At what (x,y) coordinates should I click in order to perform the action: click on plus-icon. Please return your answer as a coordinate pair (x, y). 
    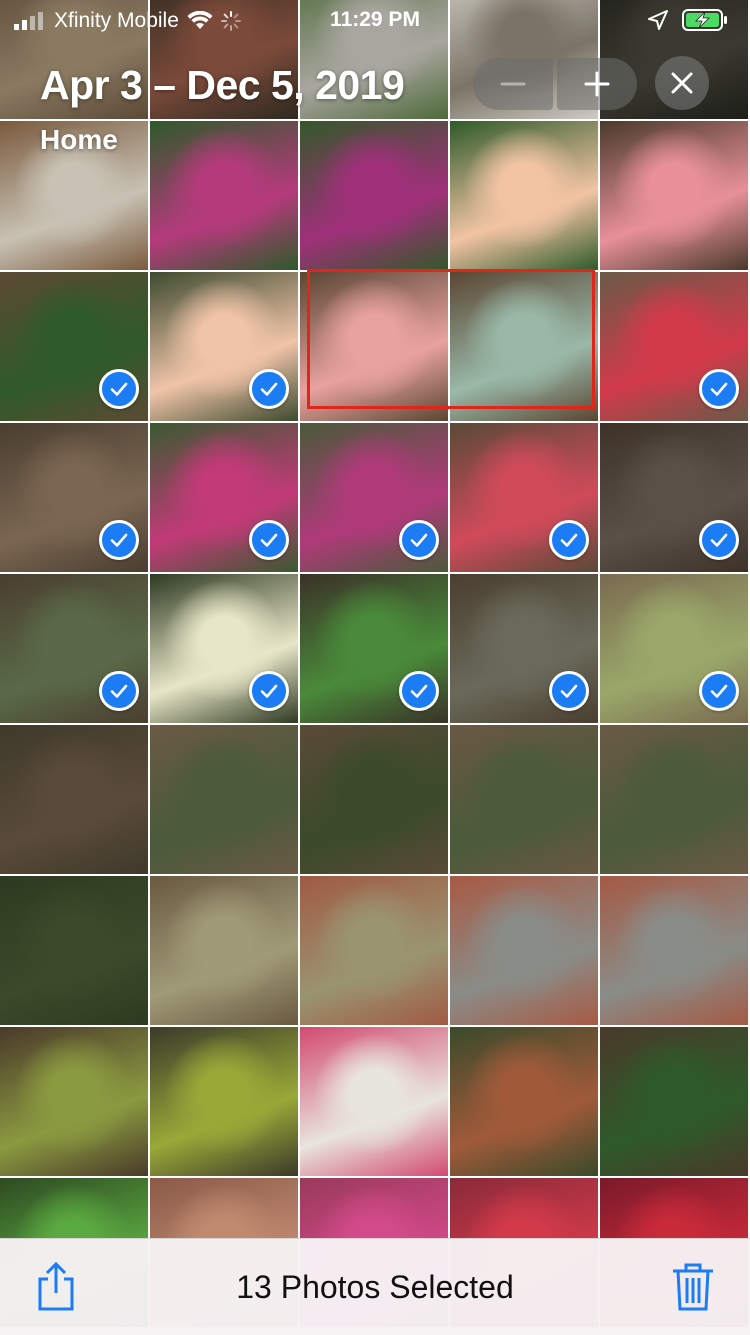
    Looking at the image, I should click on (597, 84).